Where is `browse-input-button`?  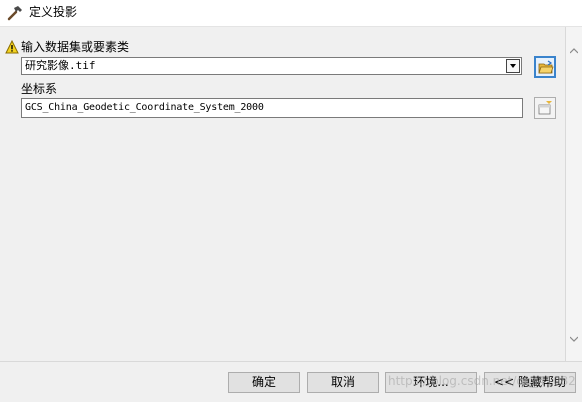 browse-input-button is located at coordinates (545, 67).